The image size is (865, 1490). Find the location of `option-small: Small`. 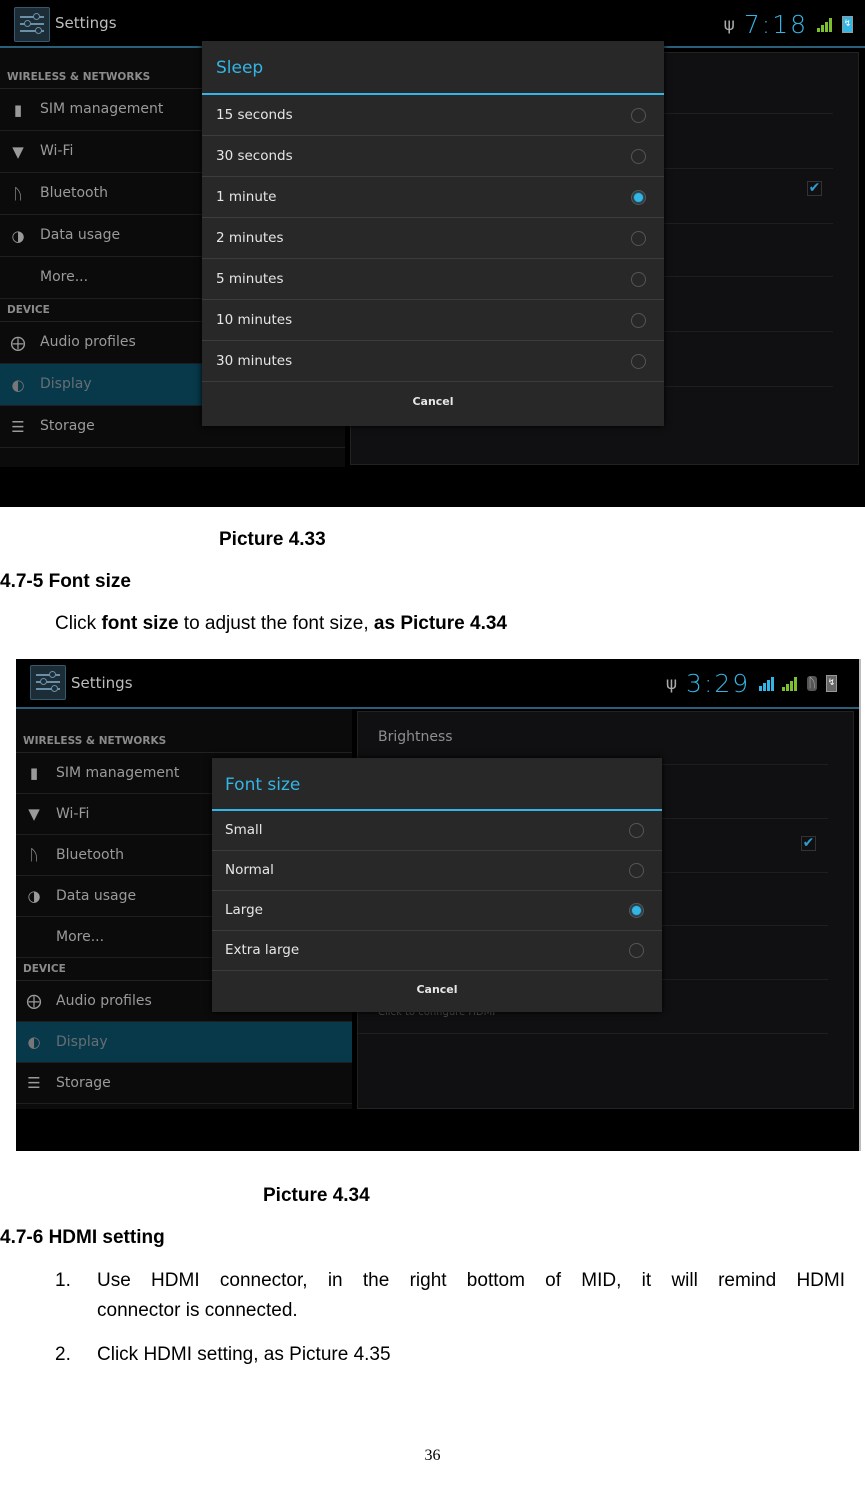

option-small: Small is located at coordinates (437, 831).